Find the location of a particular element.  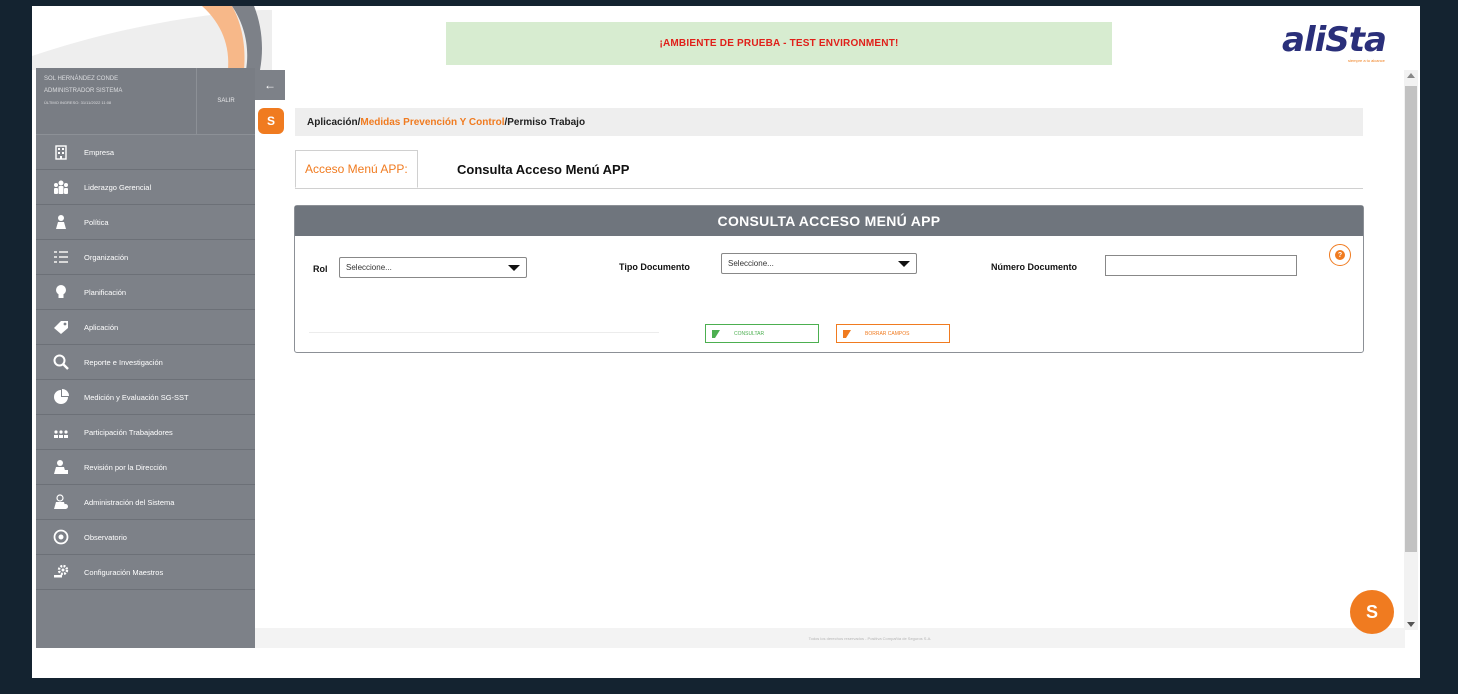

sidebar-item-aplicacion: Aplicación is located at coordinates (145, 327).